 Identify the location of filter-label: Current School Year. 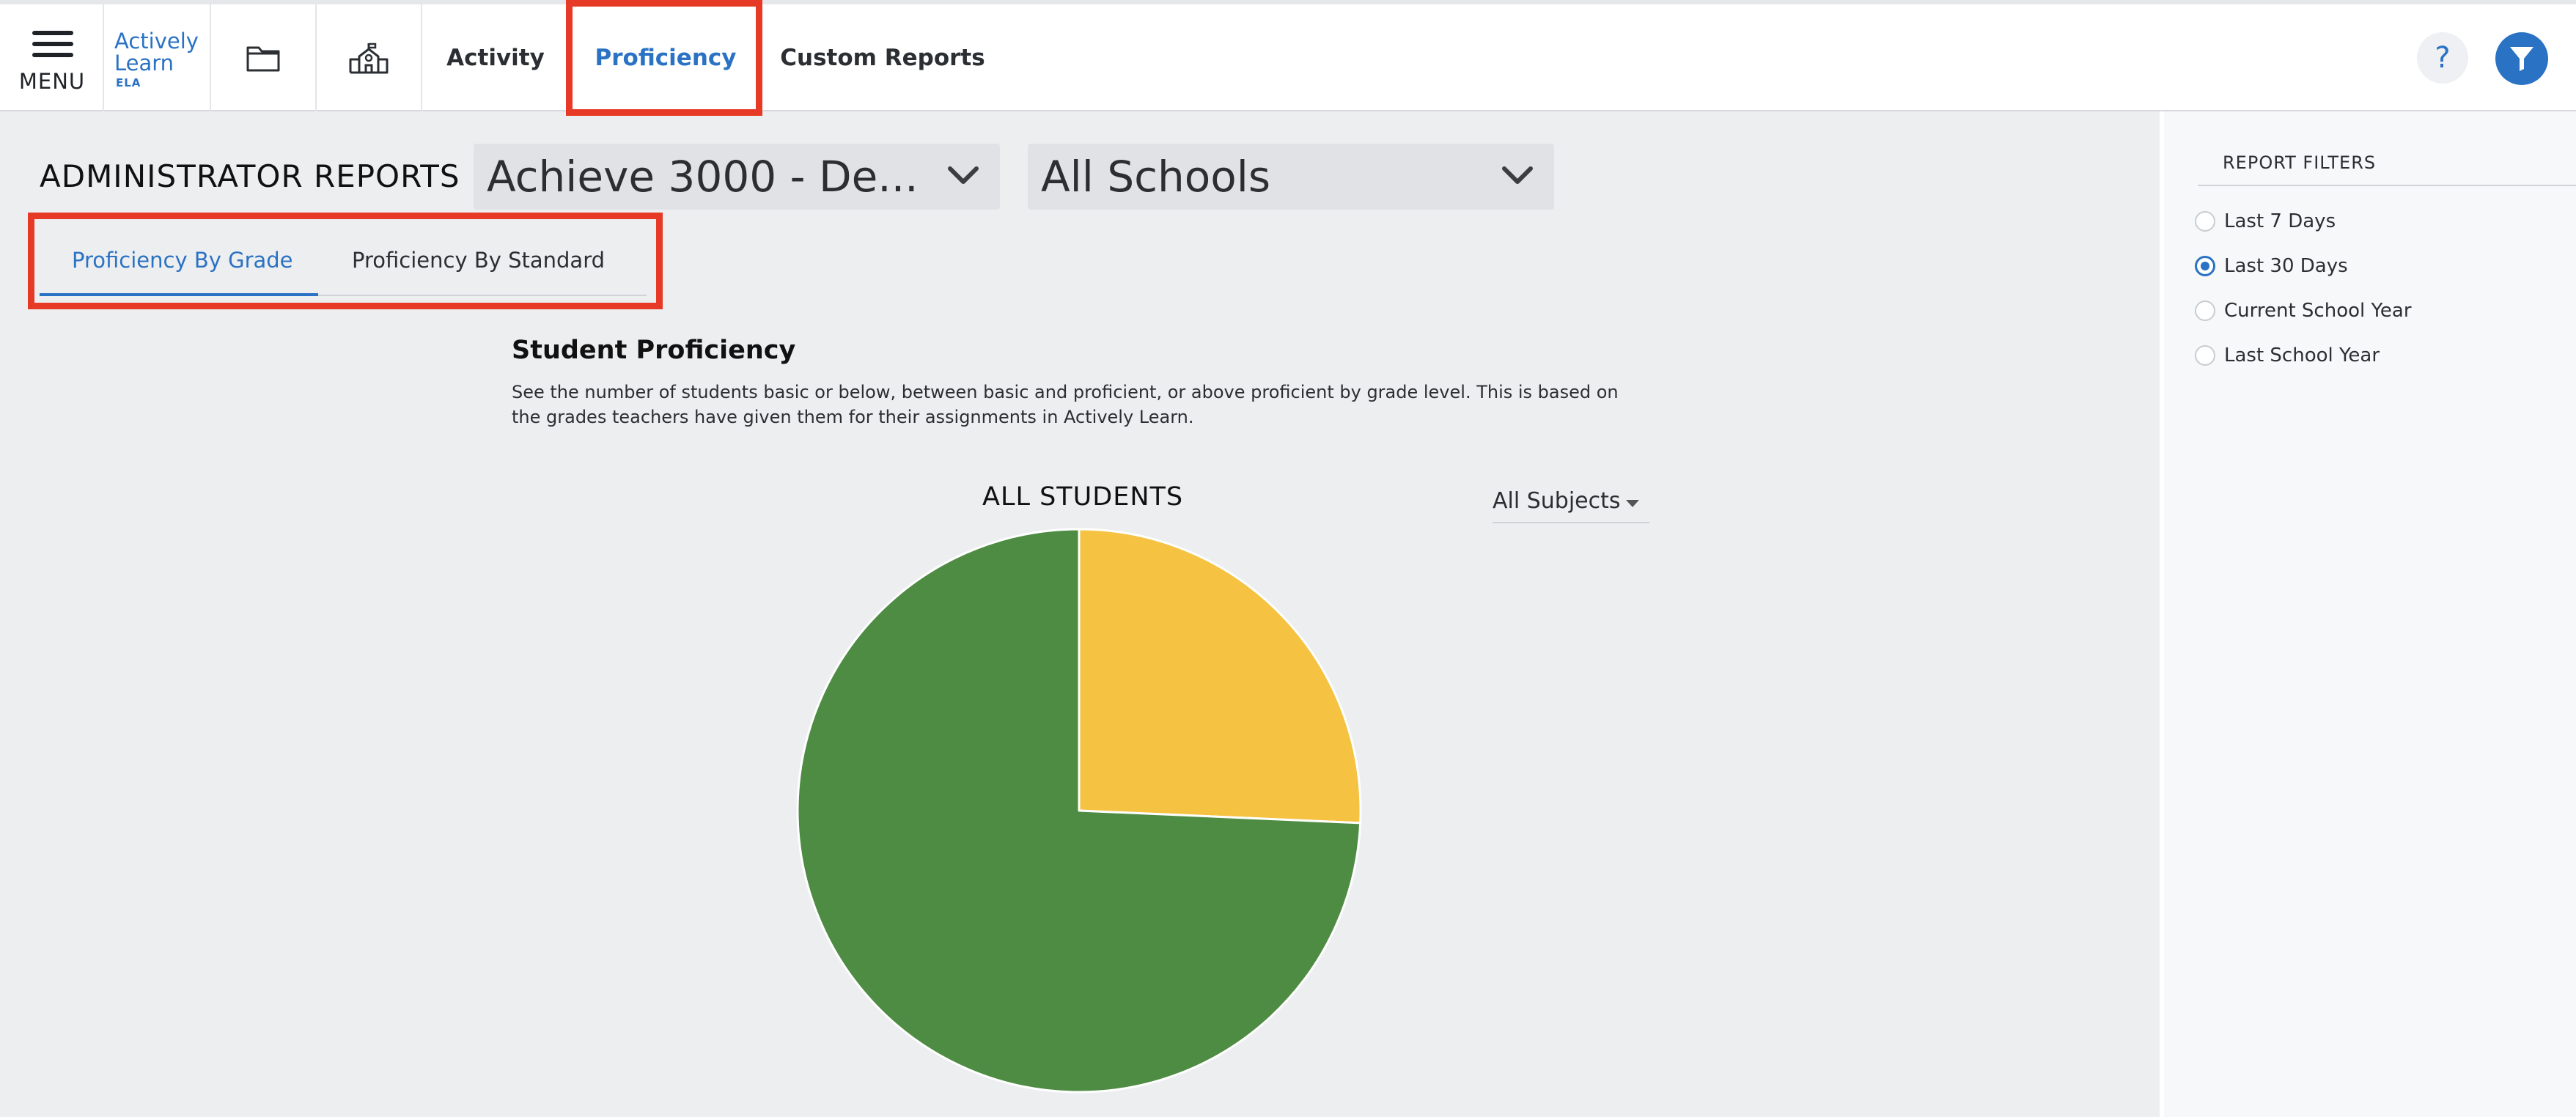
(2318, 311).